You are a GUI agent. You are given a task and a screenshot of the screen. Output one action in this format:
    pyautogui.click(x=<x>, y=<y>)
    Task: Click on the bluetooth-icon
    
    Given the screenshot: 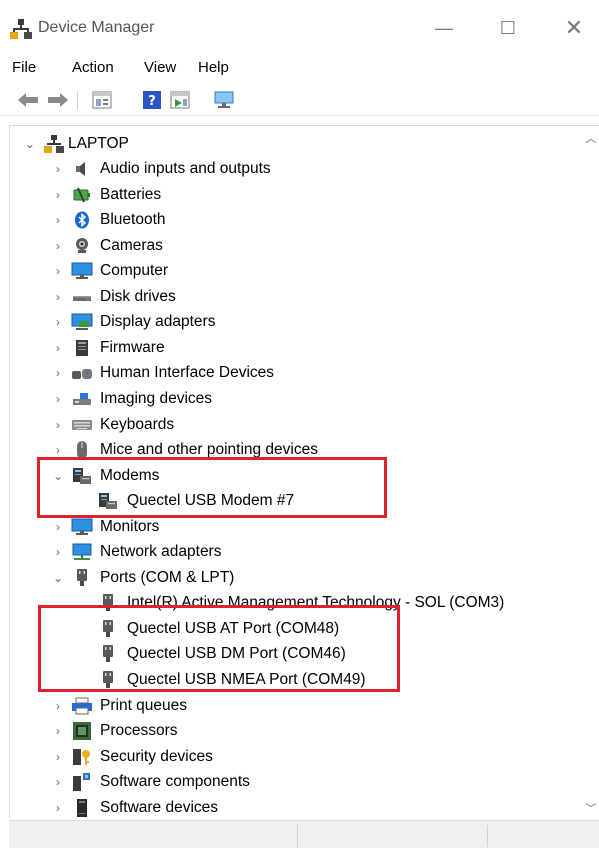 What is the action you would take?
    pyautogui.click(x=82, y=220)
    